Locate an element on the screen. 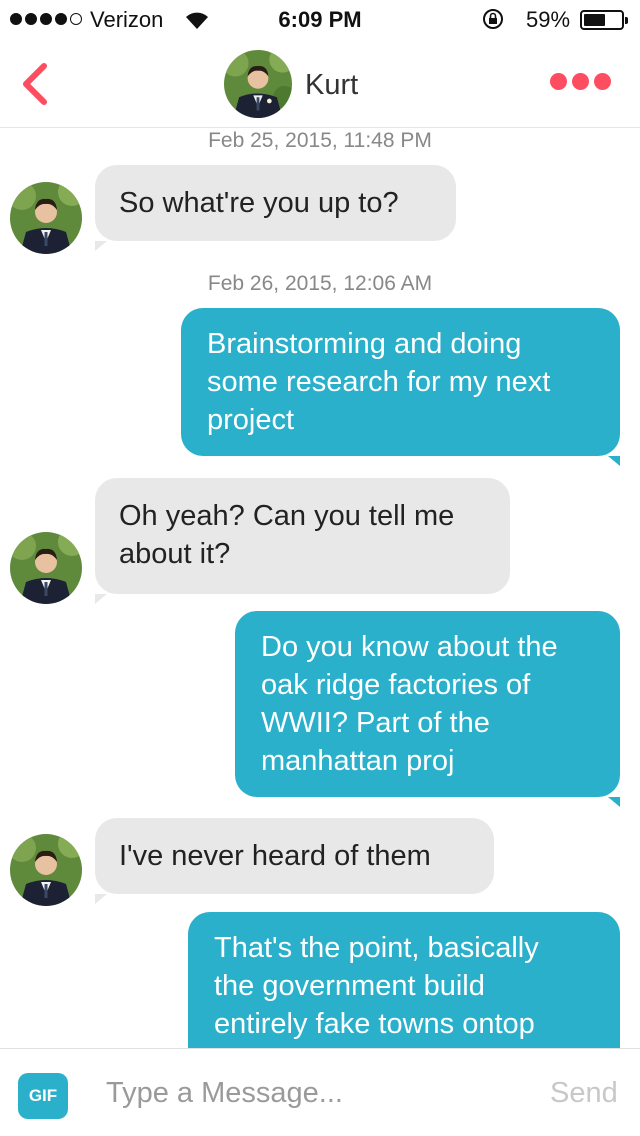 The height and width of the screenshot is (1136, 640). message-line: project is located at coordinates (251, 420).